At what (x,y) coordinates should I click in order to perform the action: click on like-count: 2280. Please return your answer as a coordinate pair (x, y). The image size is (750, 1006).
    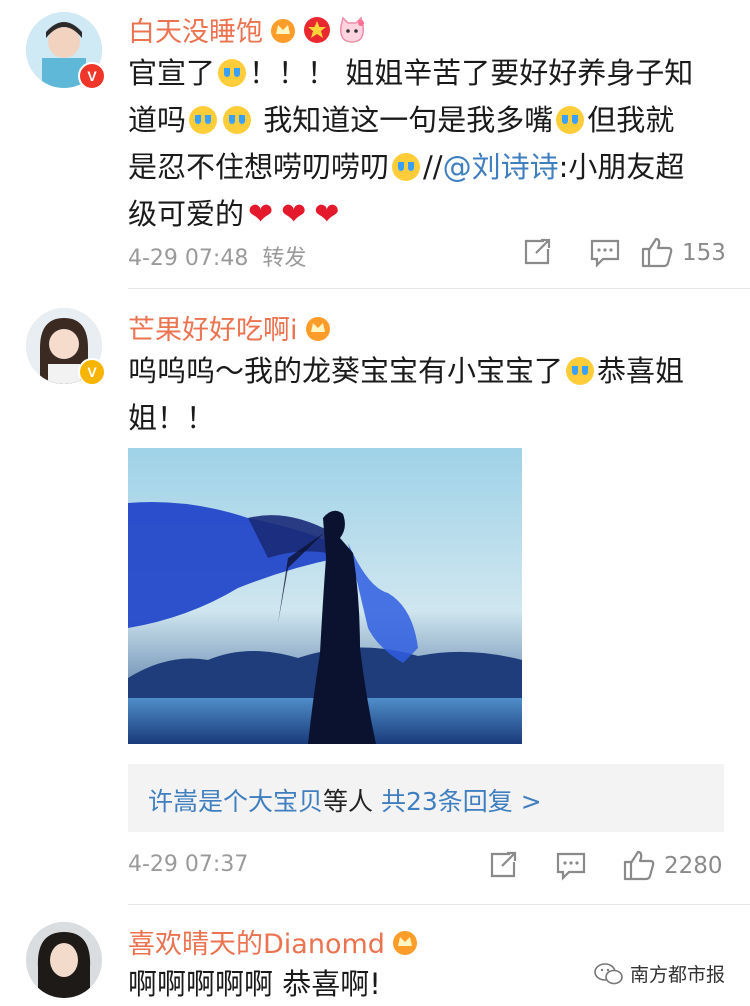
    Looking at the image, I should click on (693, 866).